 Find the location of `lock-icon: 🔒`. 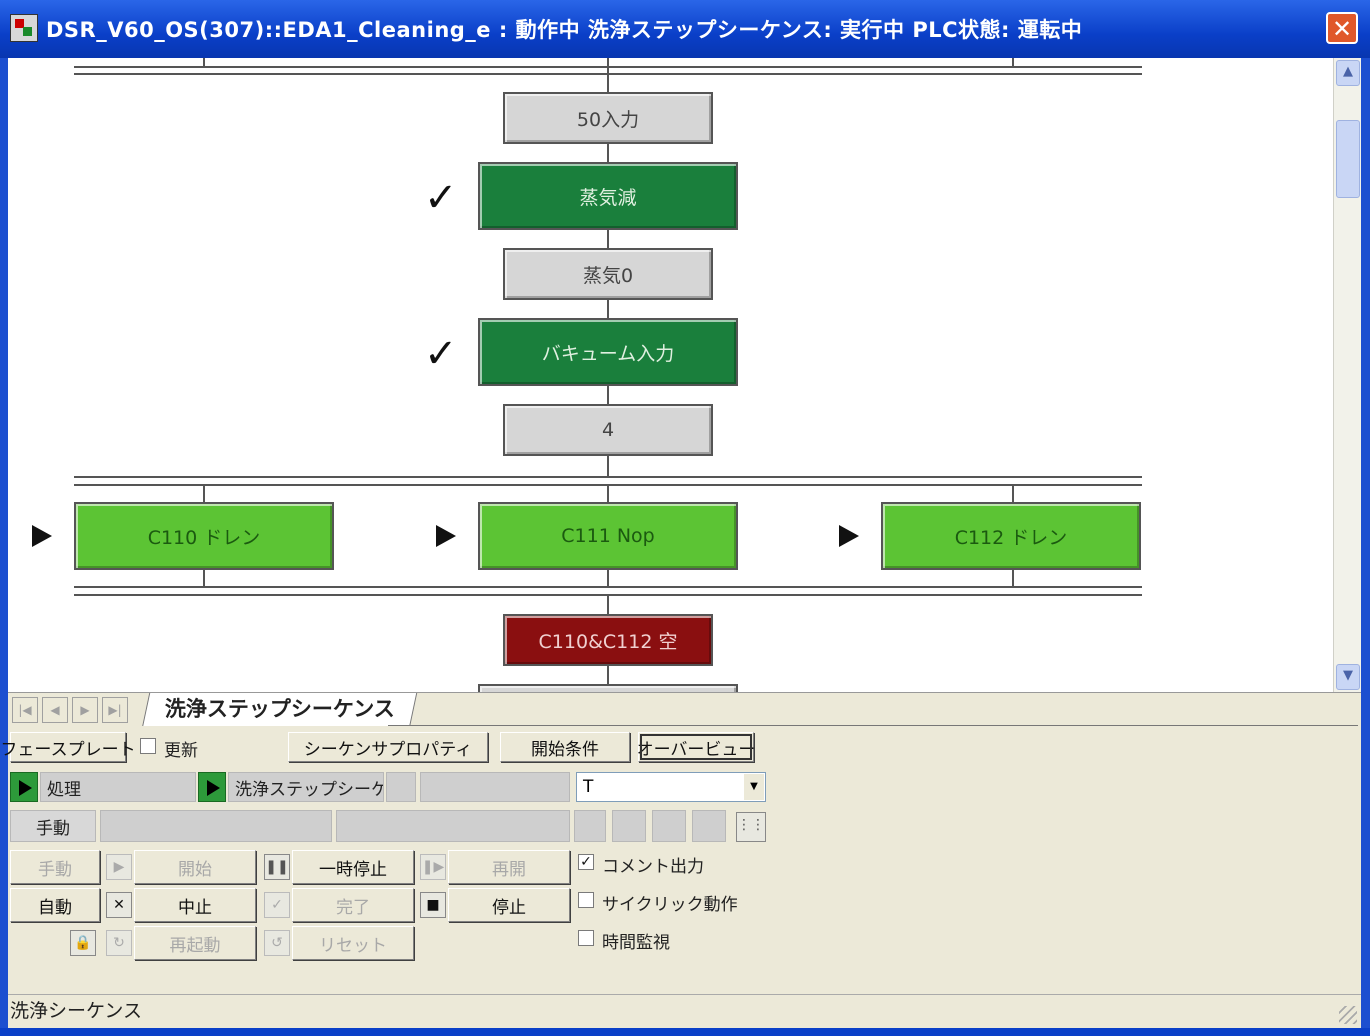

lock-icon: 🔒 is located at coordinates (83, 943).